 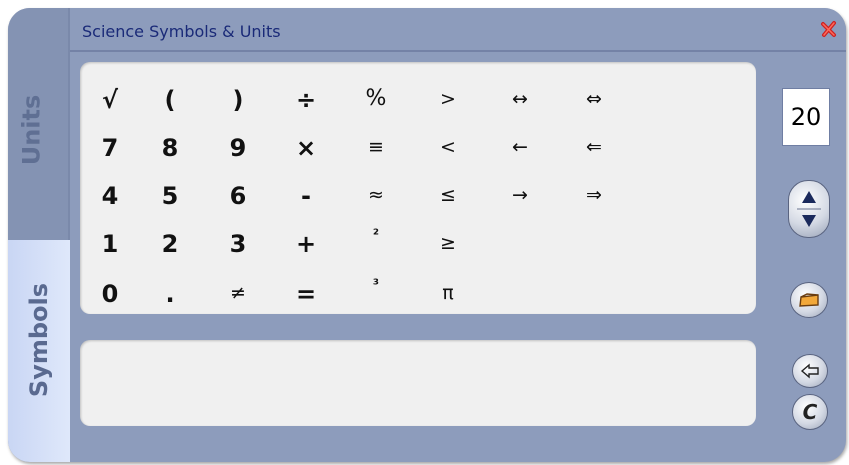 I want to click on font-size-field: 20, so click(x=806, y=117).